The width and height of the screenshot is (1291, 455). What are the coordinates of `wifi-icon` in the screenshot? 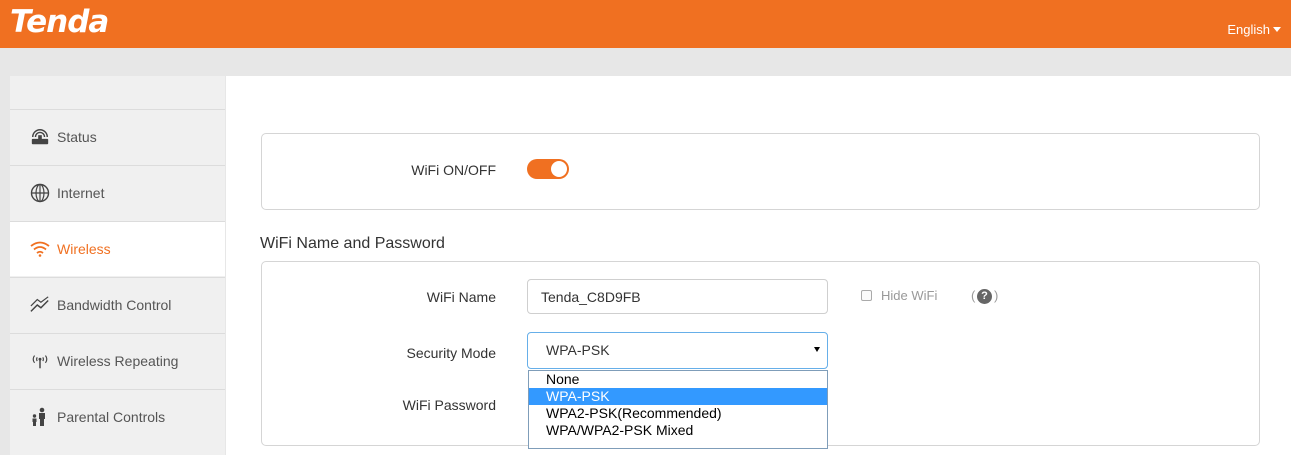 It's located at (40, 249).